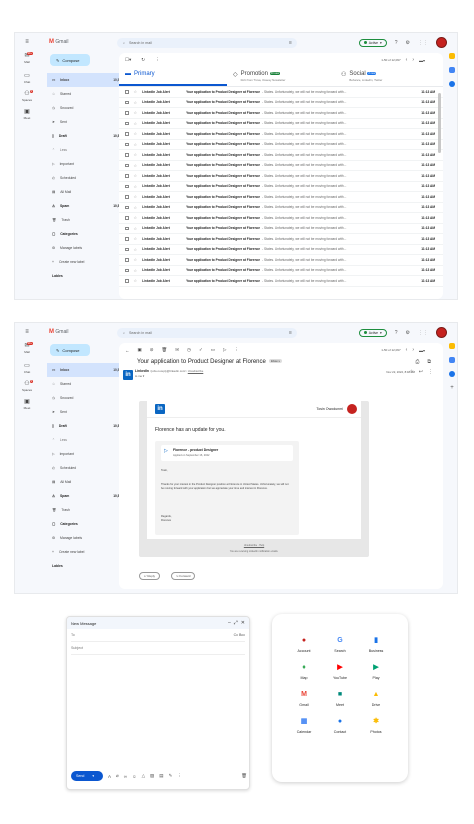 Image resolution: width=474 pixels, height=824 pixels. What do you see at coordinates (290, 333) in the screenshot?
I see `filter-icon: ☰` at bounding box center [290, 333].